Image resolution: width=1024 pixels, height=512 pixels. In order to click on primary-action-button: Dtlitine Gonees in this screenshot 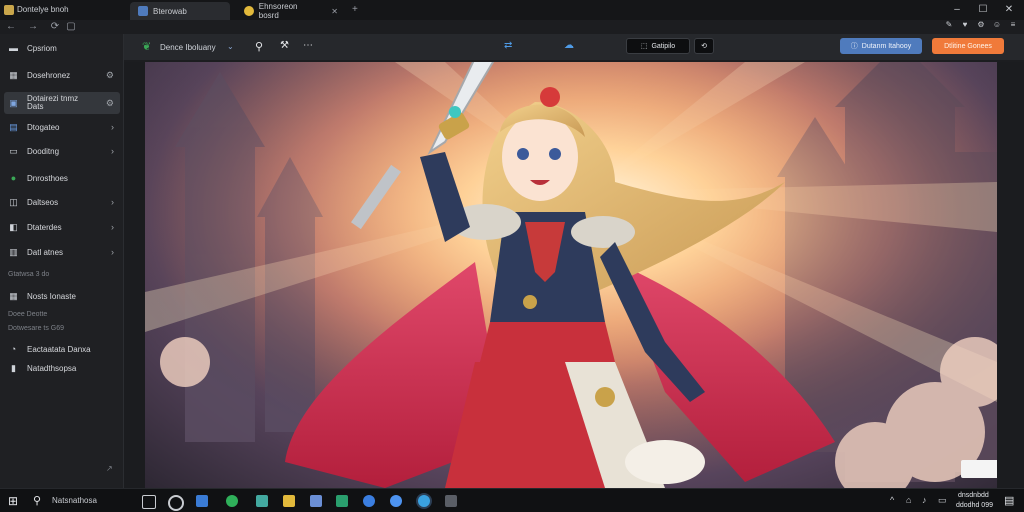, I will do `click(968, 46)`.